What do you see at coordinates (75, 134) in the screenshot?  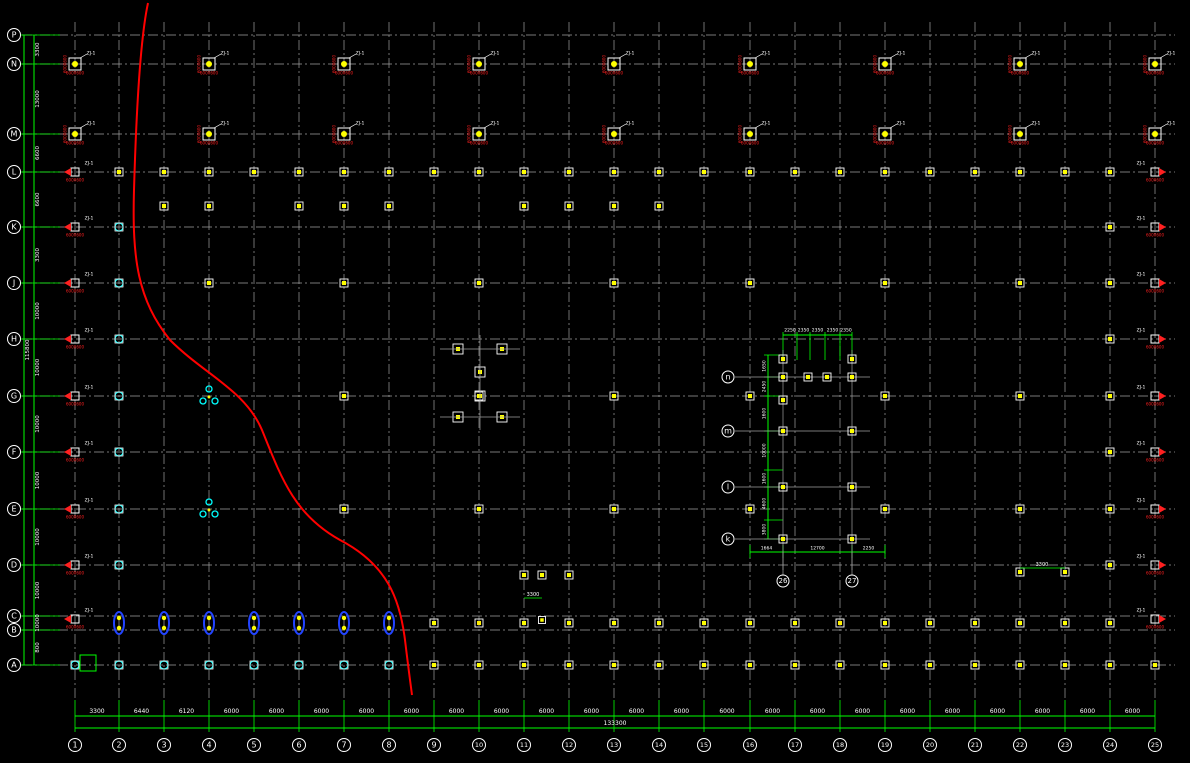 I see `column-M-1-core` at bounding box center [75, 134].